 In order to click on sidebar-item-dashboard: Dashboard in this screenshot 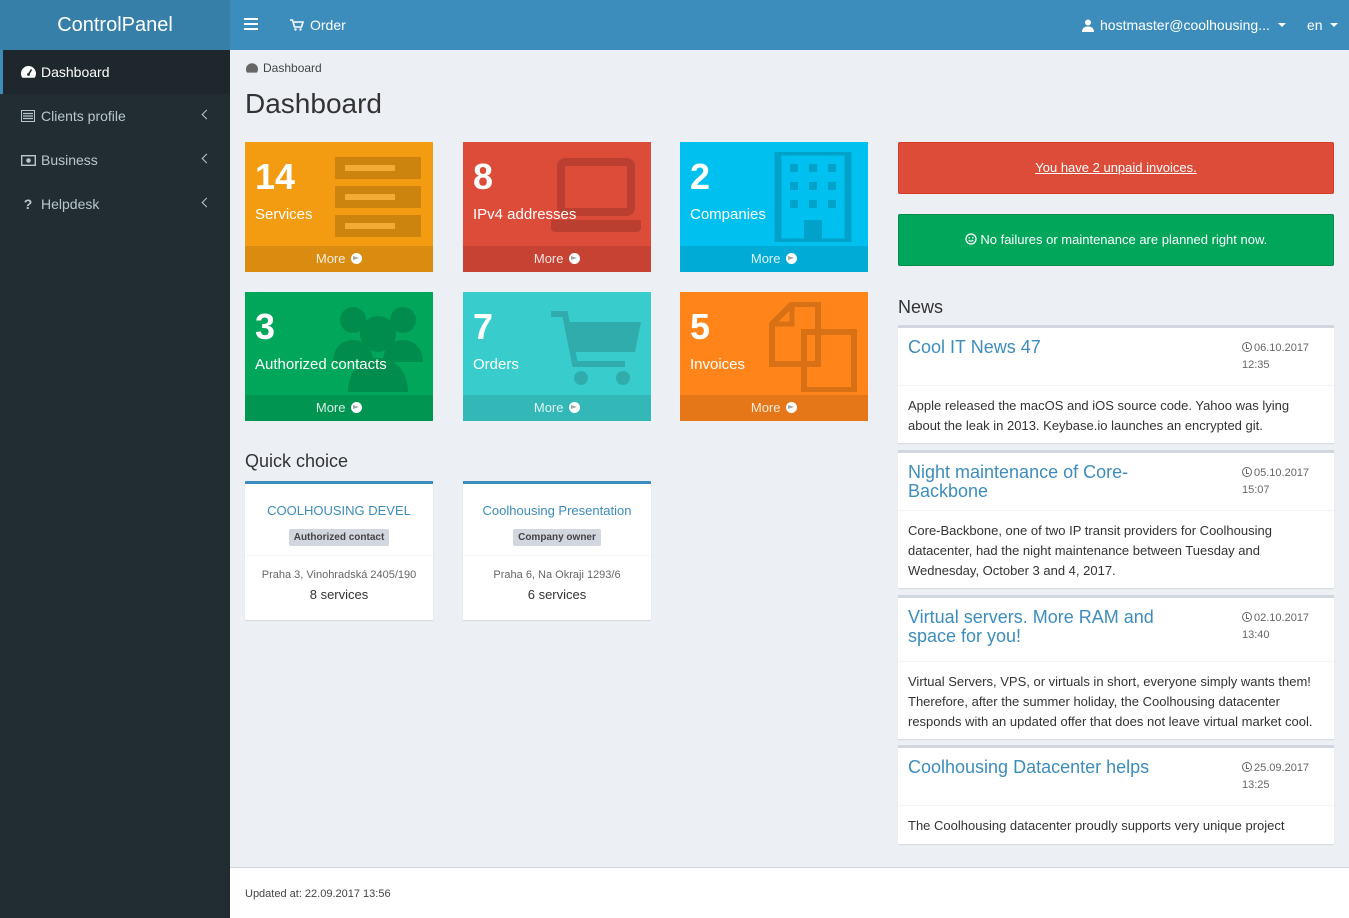, I will do `click(115, 72)`.